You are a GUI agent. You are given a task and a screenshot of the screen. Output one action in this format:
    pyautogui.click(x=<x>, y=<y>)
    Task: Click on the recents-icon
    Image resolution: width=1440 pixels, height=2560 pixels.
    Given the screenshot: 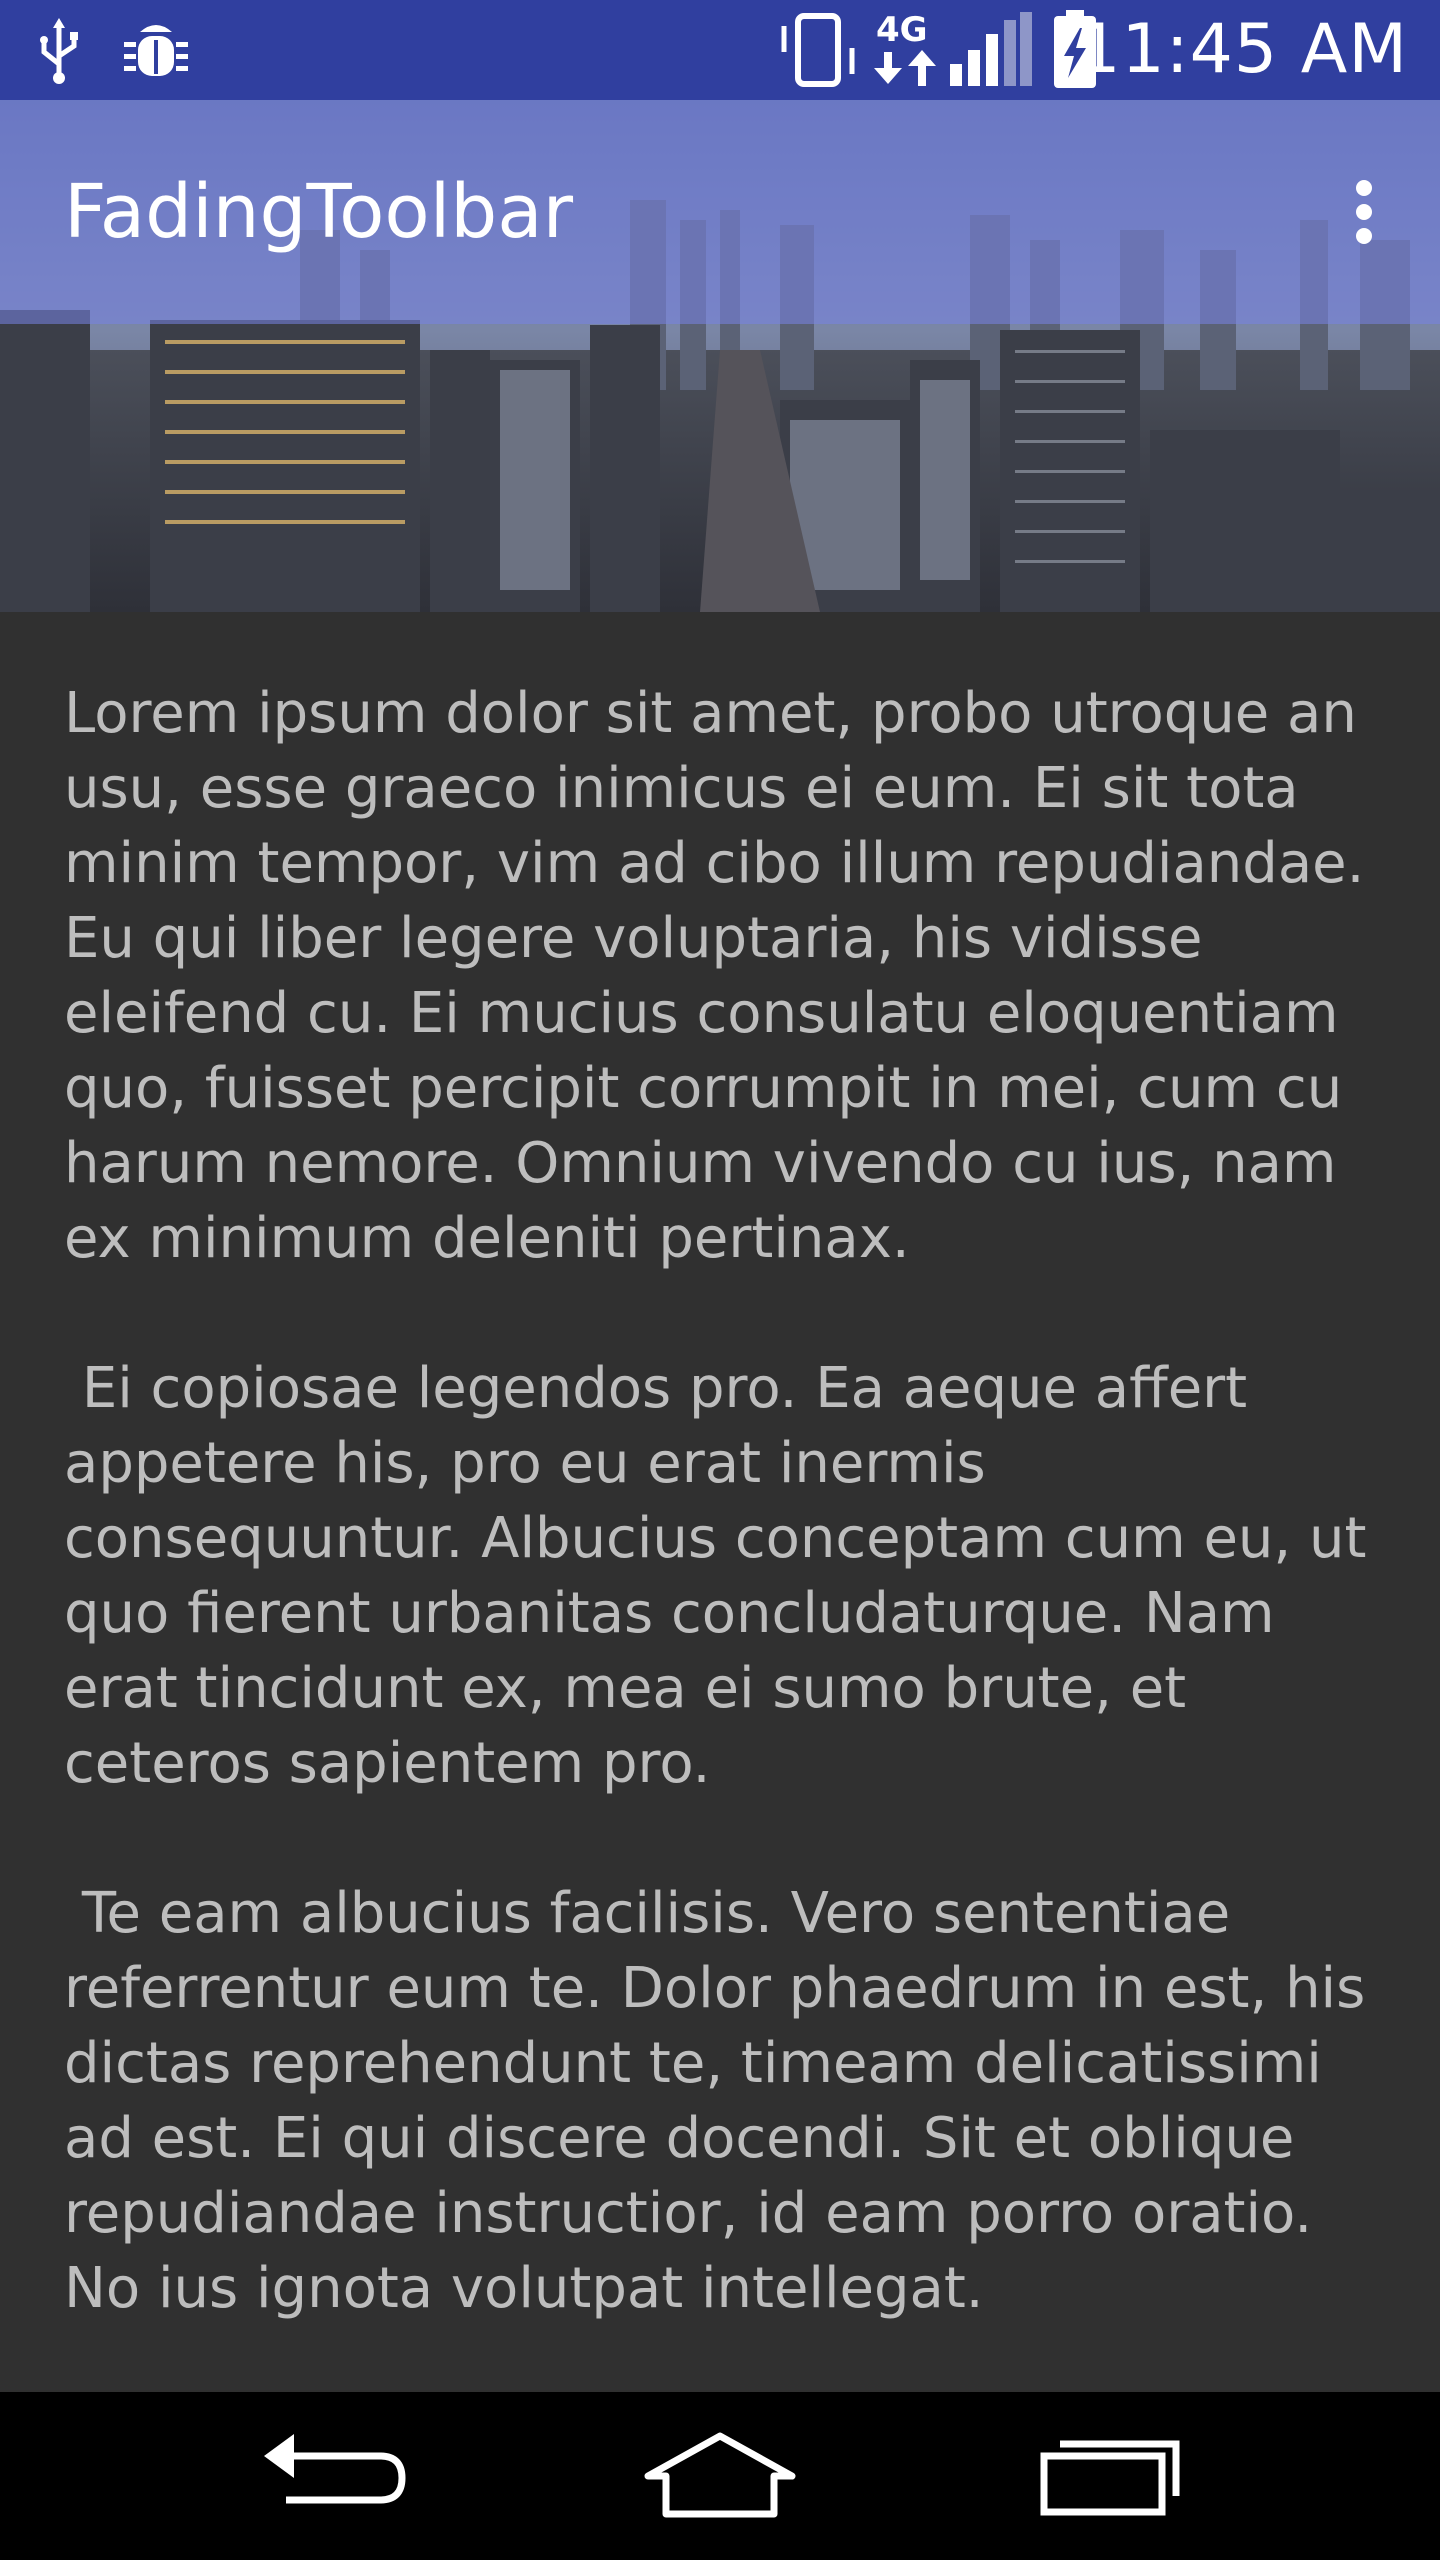 What is the action you would take?
    pyautogui.click(x=1110, y=2476)
    